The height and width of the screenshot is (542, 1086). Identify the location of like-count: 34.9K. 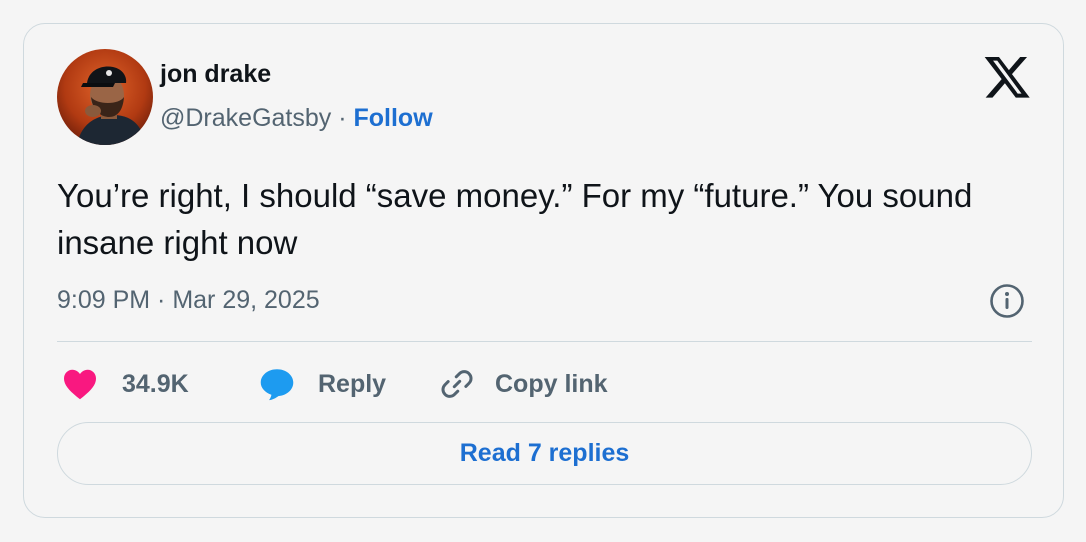
(155, 384).